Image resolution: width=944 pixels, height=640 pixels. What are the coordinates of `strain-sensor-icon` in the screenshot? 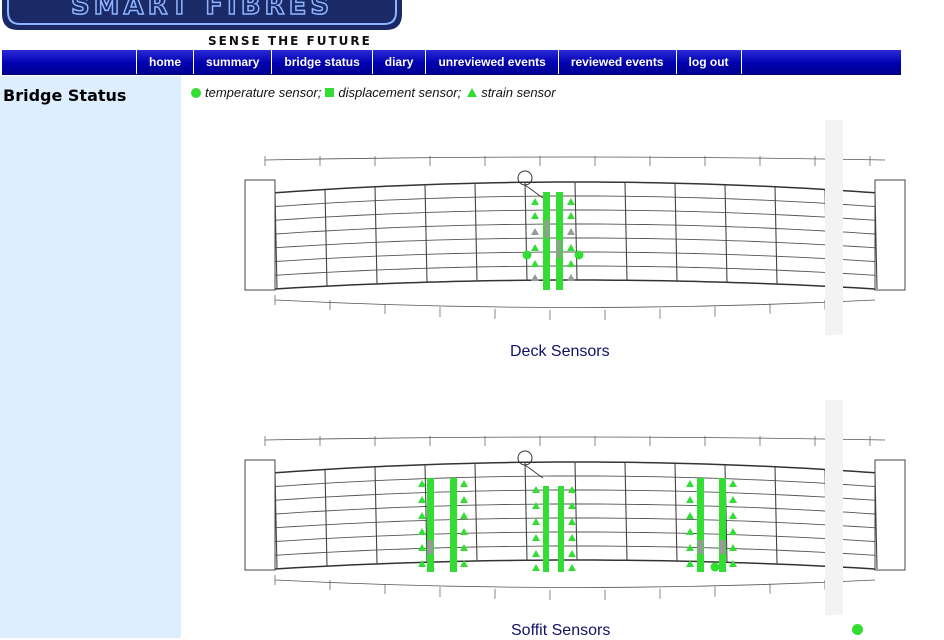 It's located at (472, 92).